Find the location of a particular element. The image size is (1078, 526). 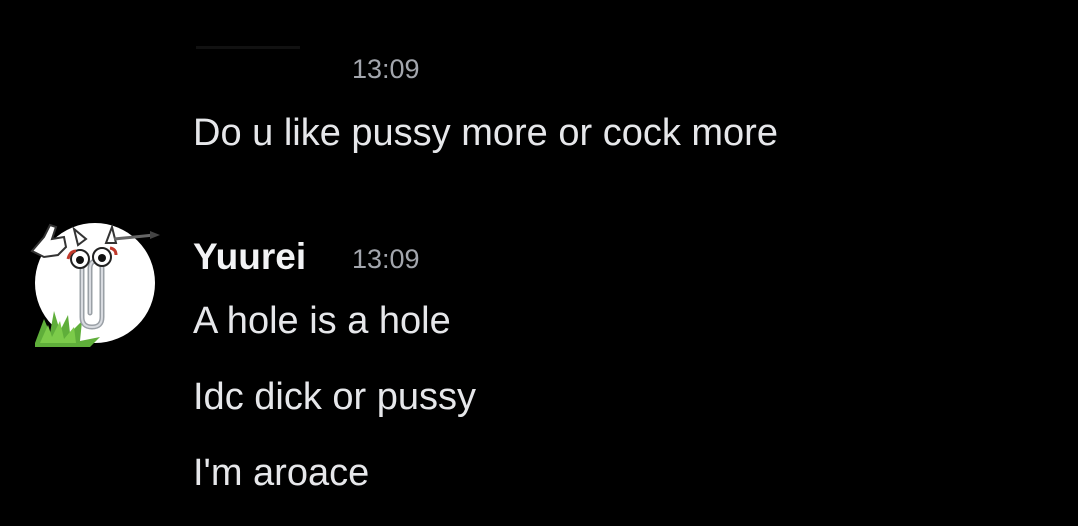

cropped-author-remnant is located at coordinates (248, 47).